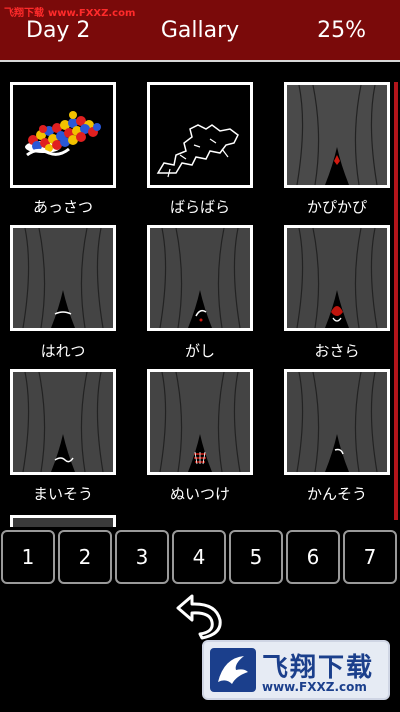 The width and height of the screenshot is (400, 712). Describe the element at coordinates (199, 494) in the screenshot. I see `gallery-label-8: ぬいつけ` at that location.